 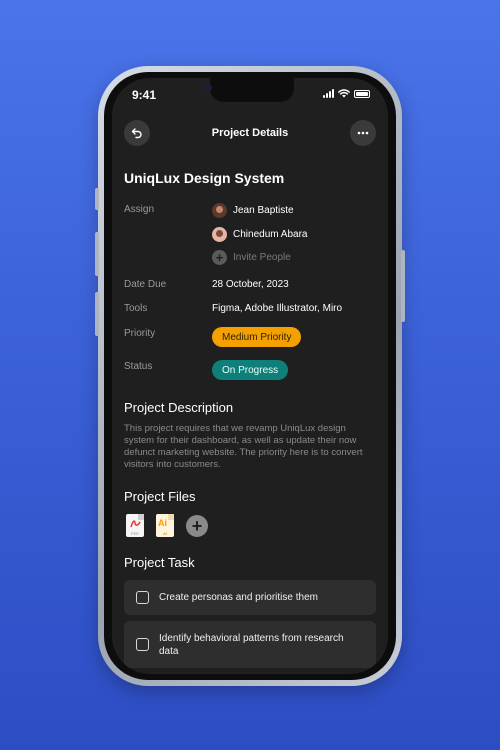 I want to click on more-options-button, so click(x=363, y=133).